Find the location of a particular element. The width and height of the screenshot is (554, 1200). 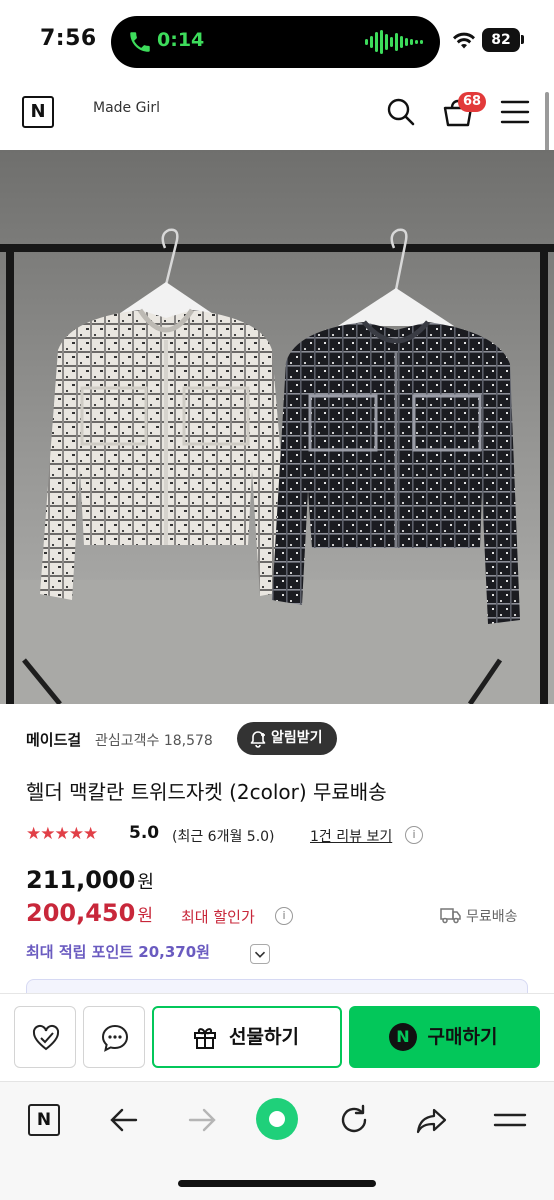

audio-wave-icon is located at coordinates (394, 42).